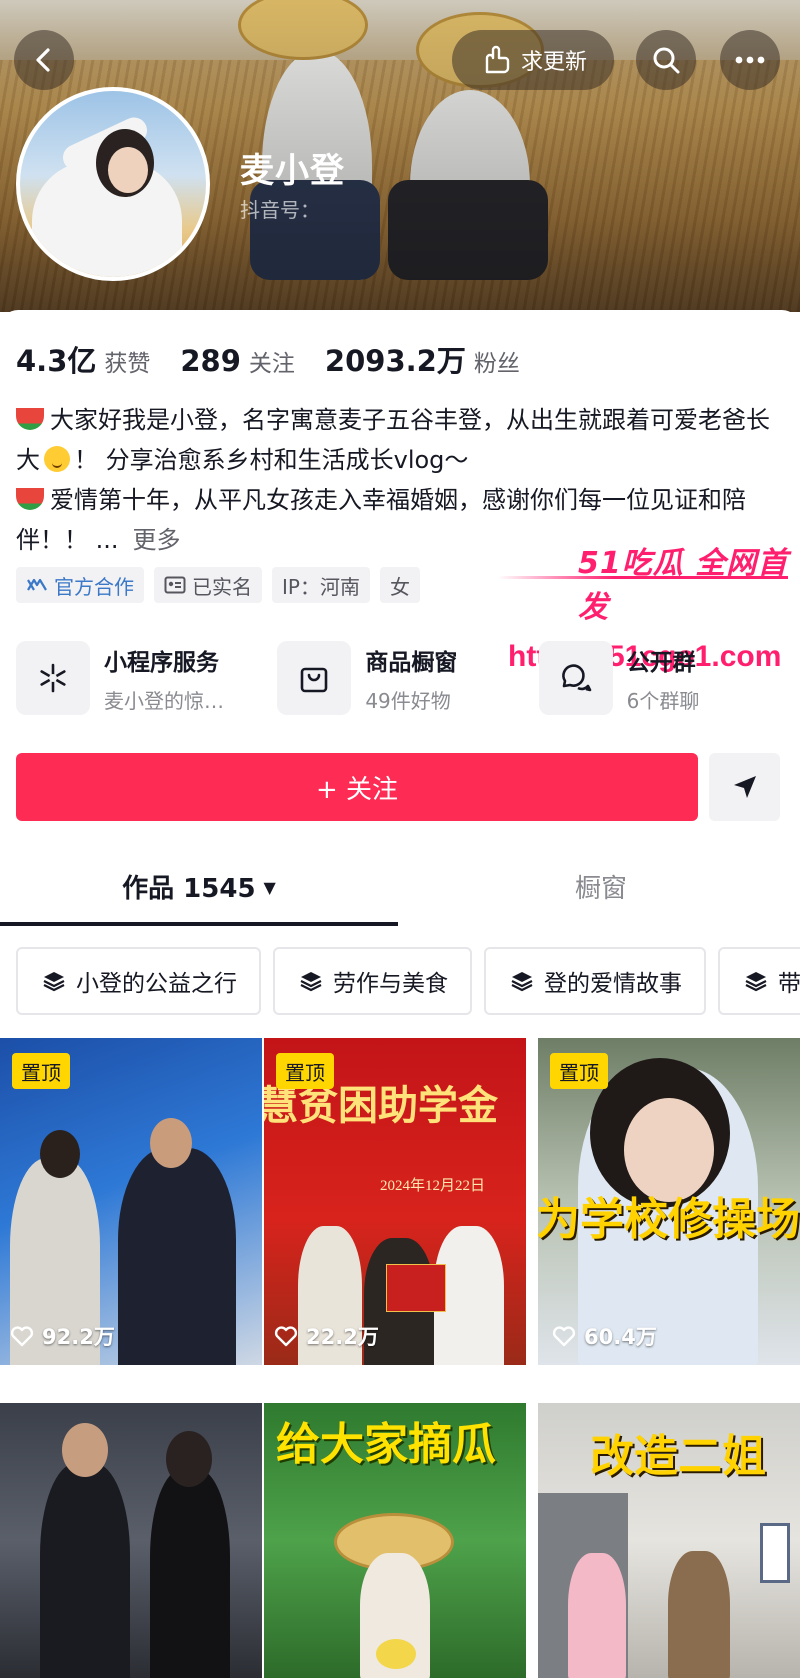 The image size is (800, 1678). What do you see at coordinates (56, 359) in the screenshot?
I see `likes-count: 4.3亿` at bounding box center [56, 359].